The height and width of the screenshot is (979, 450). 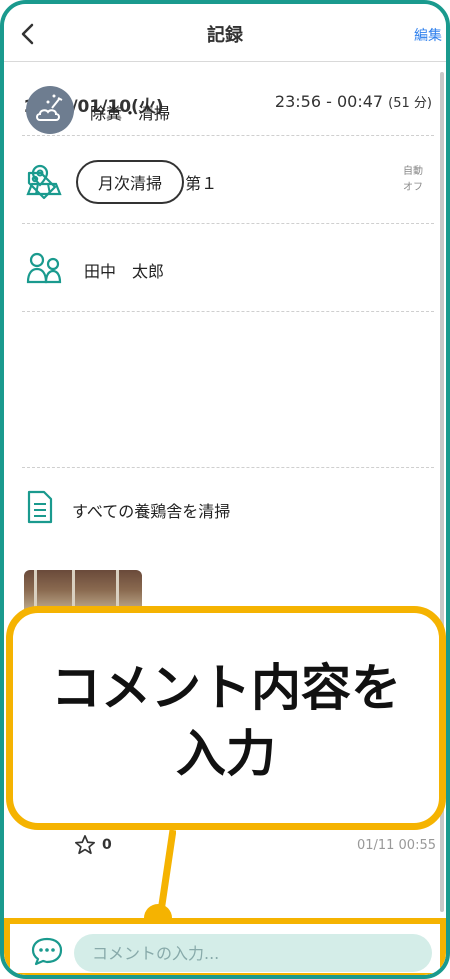 I want to click on time-range: 23:56 - 00:47, so click(x=329, y=101).